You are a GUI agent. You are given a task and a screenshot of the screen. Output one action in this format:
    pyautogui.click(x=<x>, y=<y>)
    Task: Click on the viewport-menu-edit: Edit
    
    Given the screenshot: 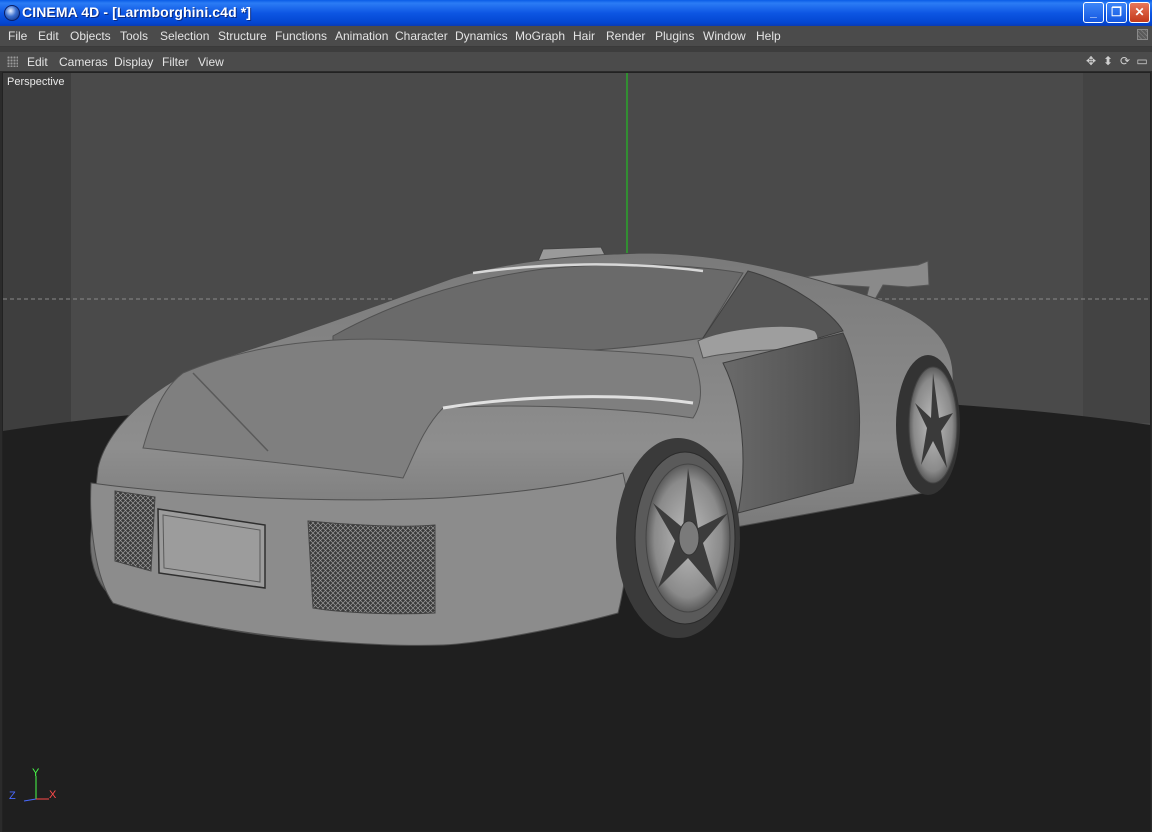 What is the action you would take?
    pyautogui.click(x=37, y=62)
    